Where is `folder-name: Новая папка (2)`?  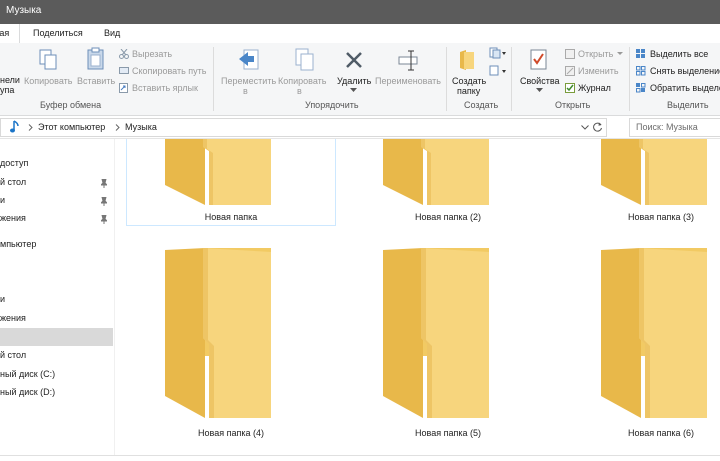
folder-name: Новая папка (2) is located at coordinates (448, 217).